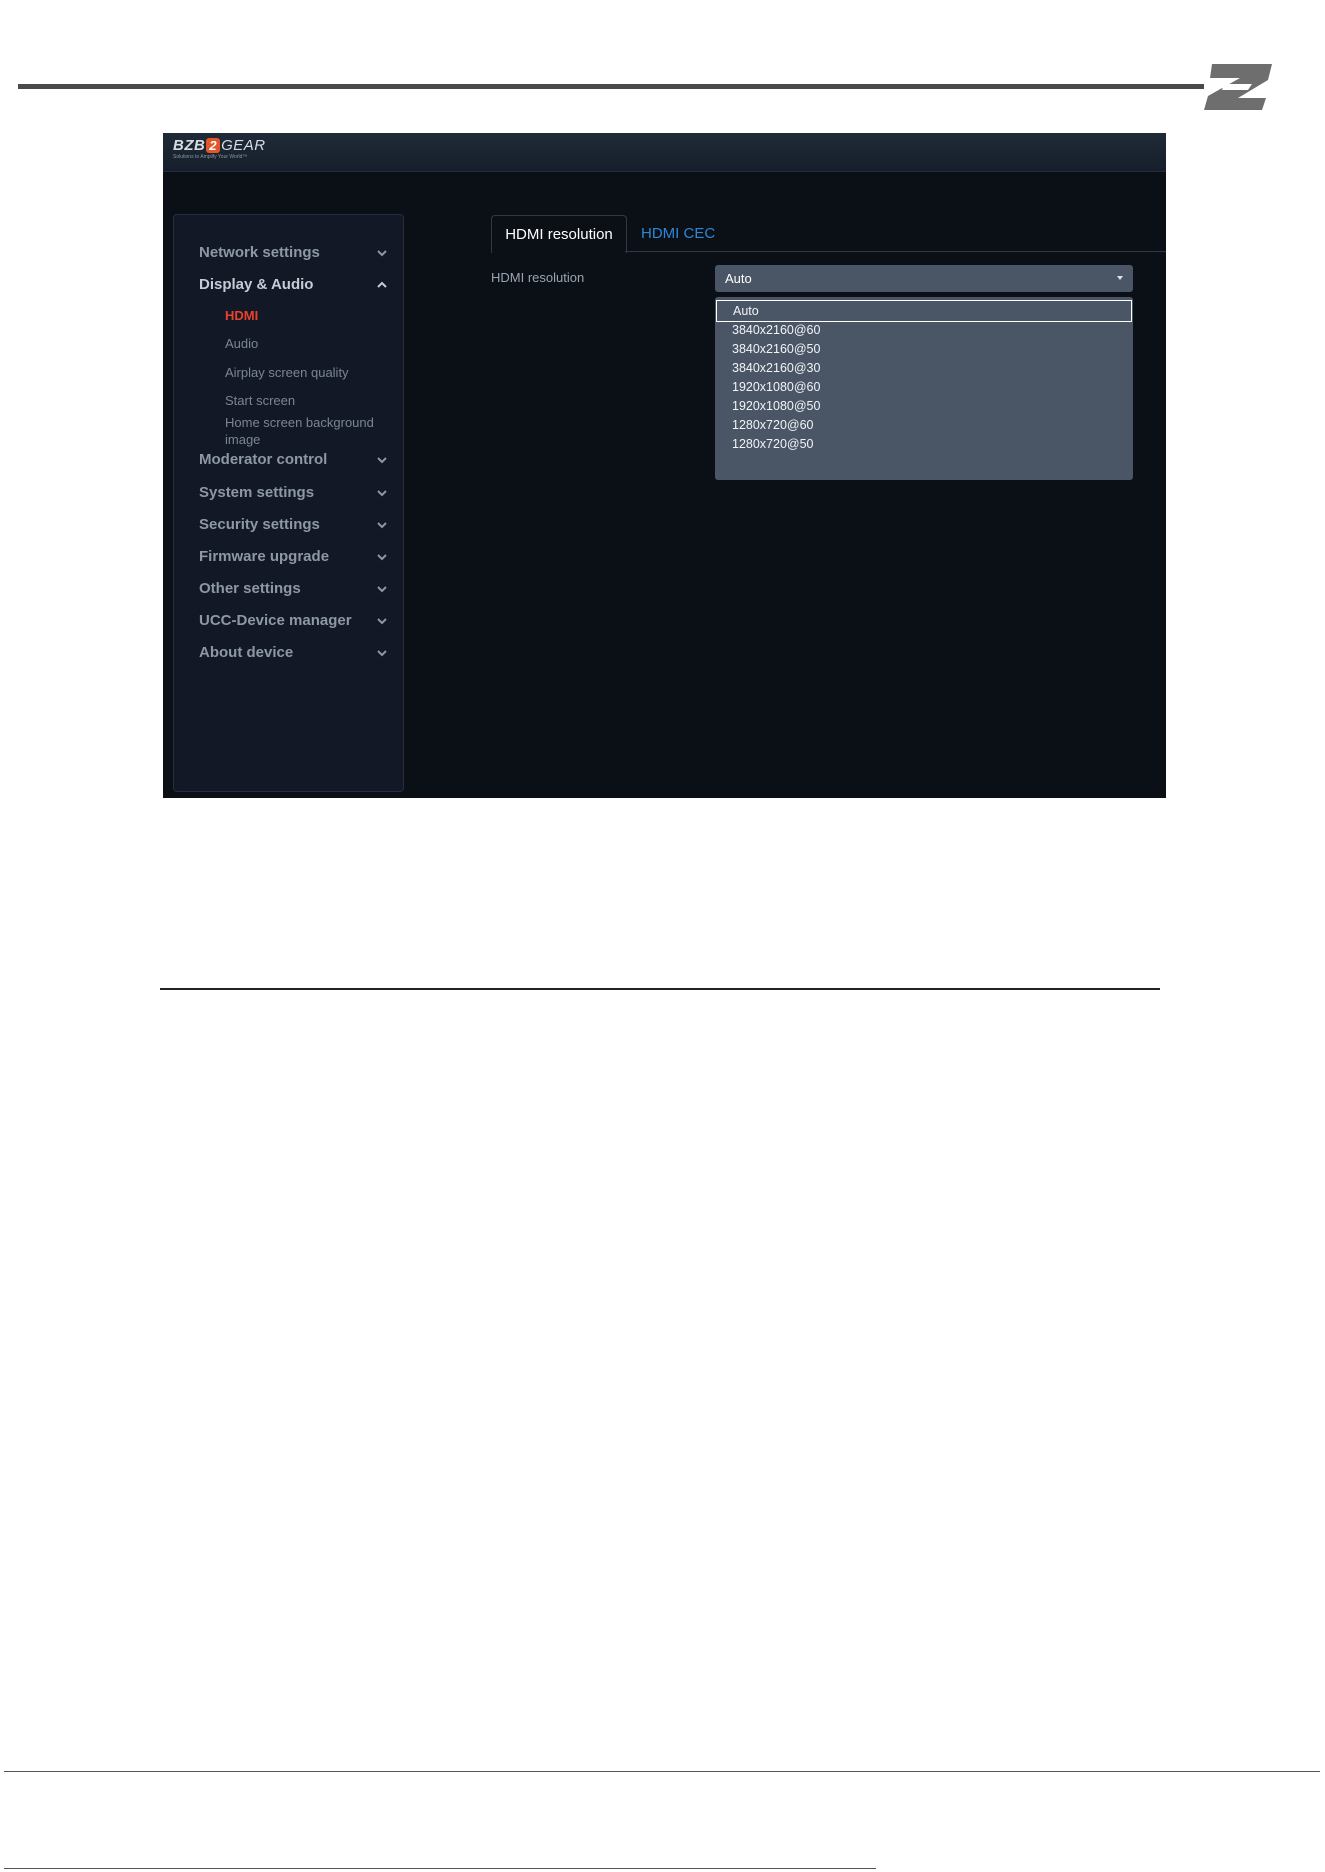  What do you see at coordinates (294, 557) in the screenshot?
I see `sidebar-item-firmware-upgrade: Firmware upgrade` at bounding box center [294, 557].